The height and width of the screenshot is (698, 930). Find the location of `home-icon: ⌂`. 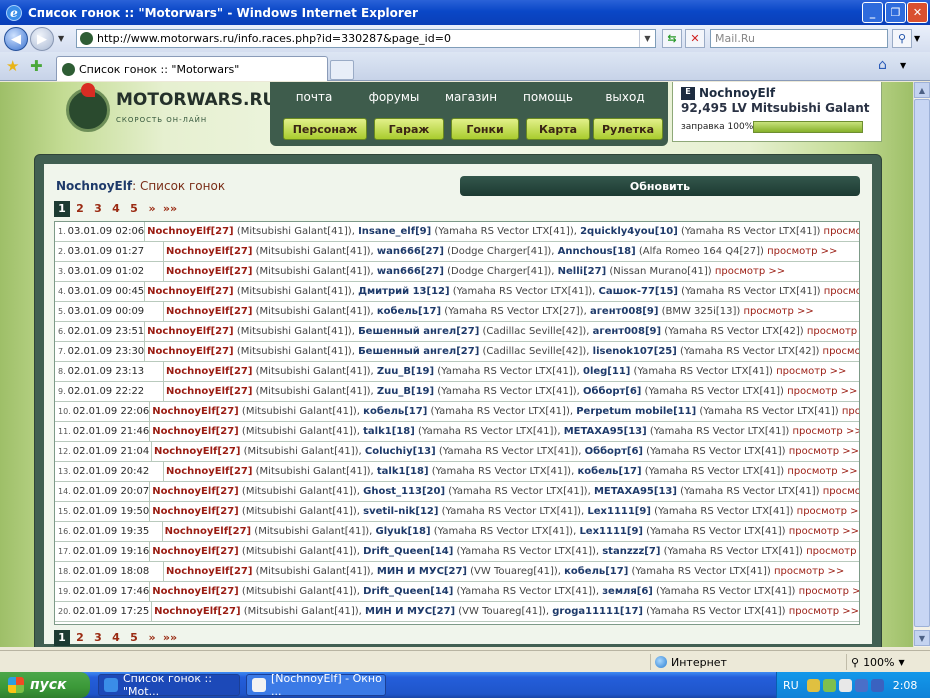

home-icon: ⌂ is located at coordinates (882, 65).